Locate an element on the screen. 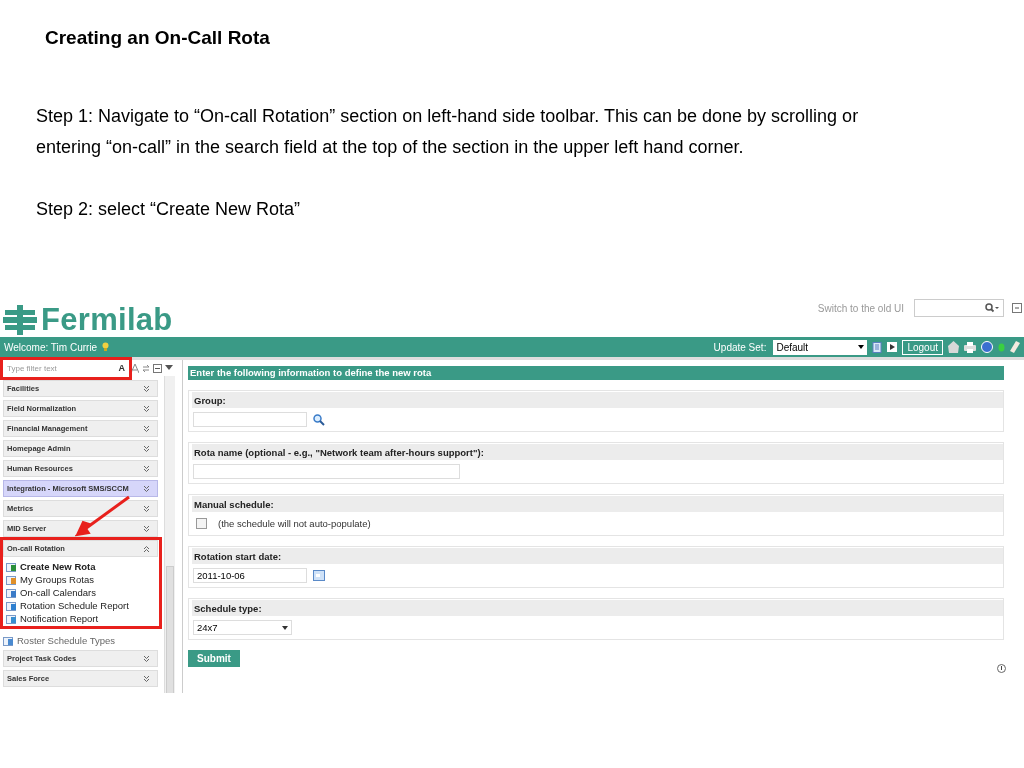 Image resolution: width=1024 pixels, height=768 pixels. scrollbar is located at coordinates (169, 534).